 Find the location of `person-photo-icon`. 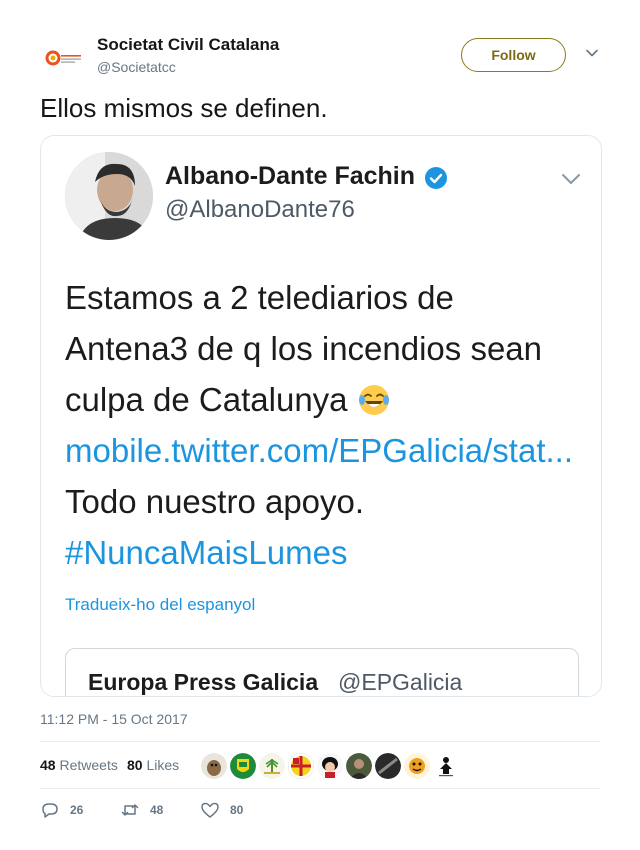

person-photo-icon is located at coordinates (109, 196).